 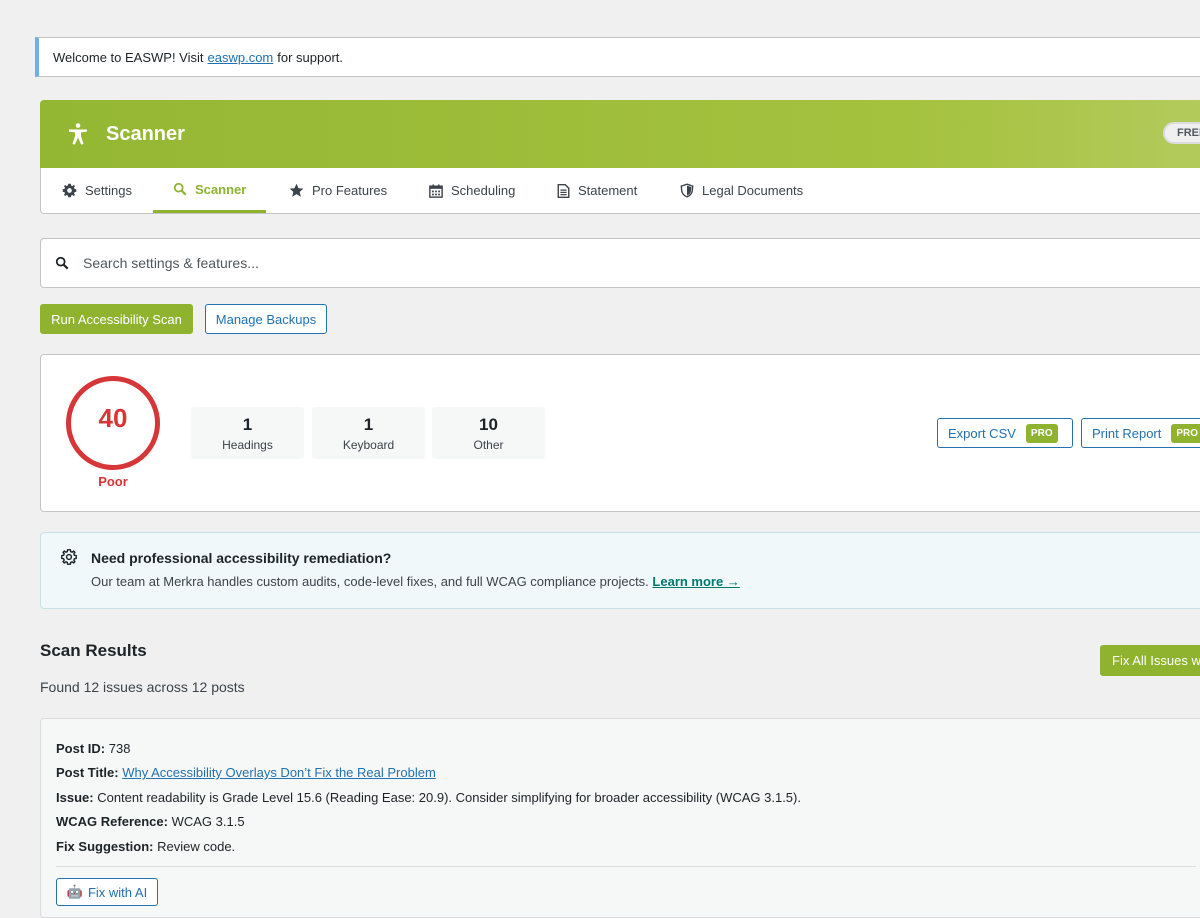 I want to click on tab-pro-features: Pro Features, so click(x=338, y=190).